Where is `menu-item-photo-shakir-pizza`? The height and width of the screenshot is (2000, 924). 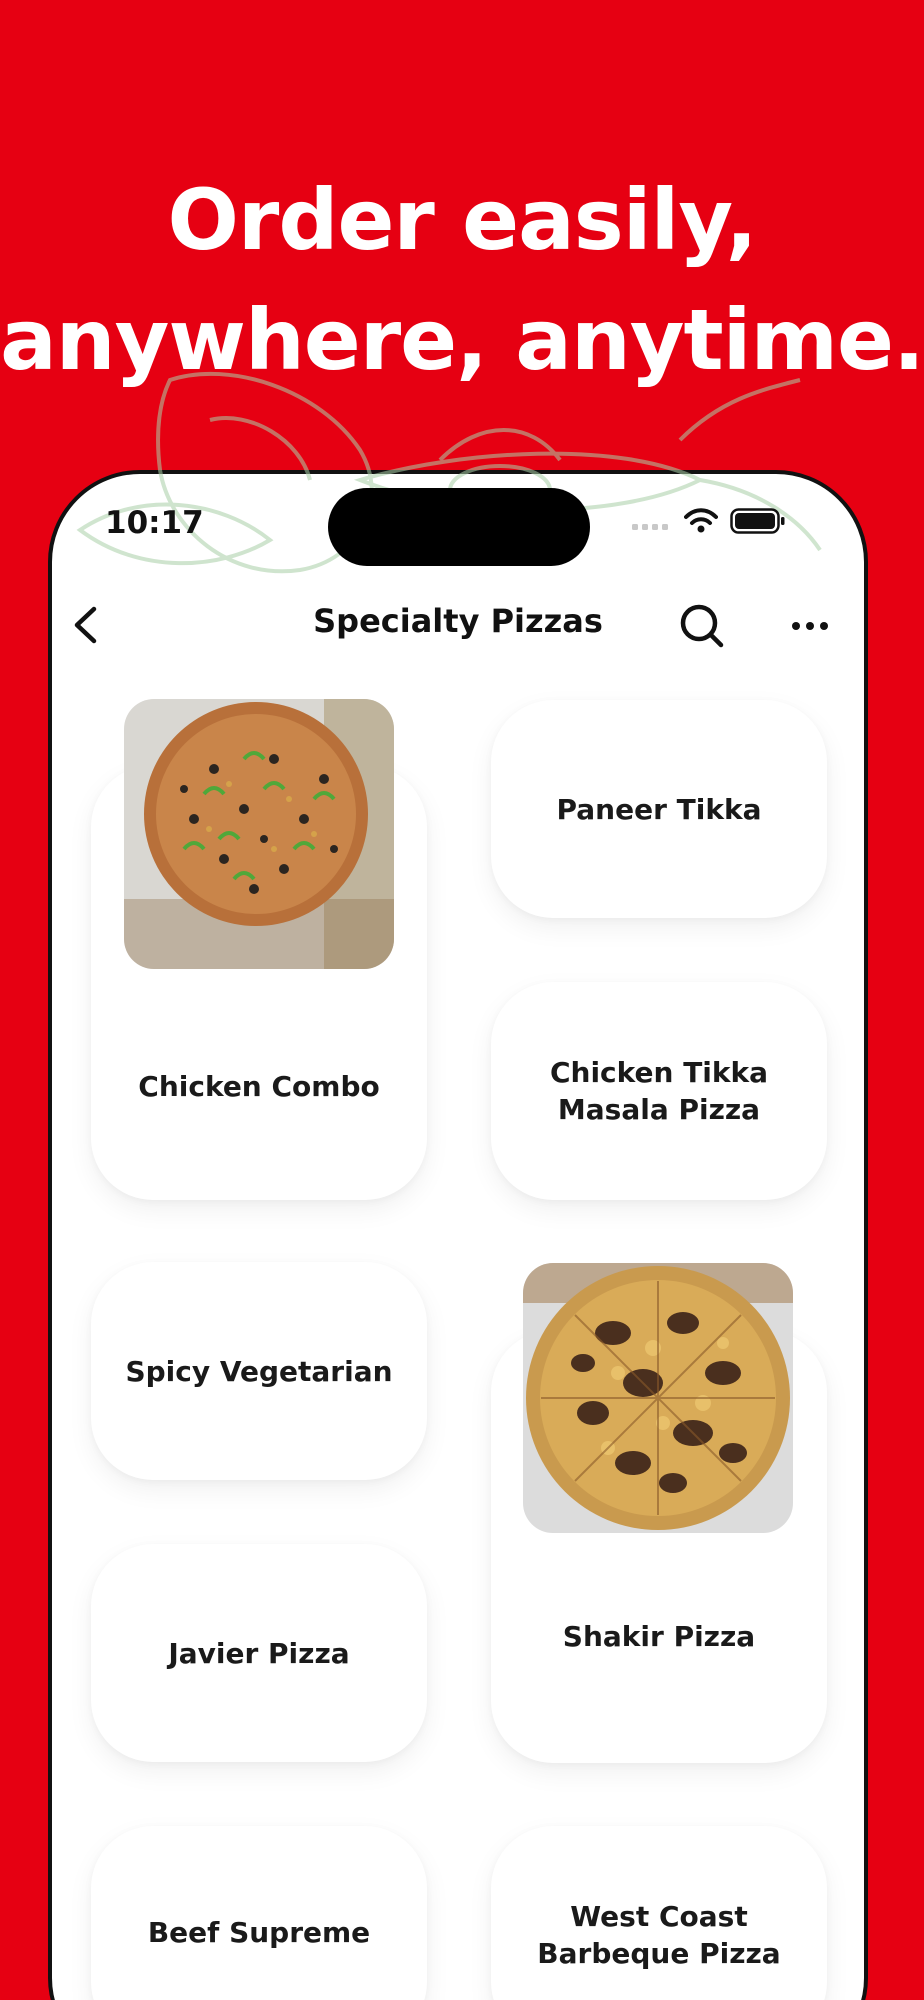 menu-item-photo-shakir-pizza is located at coordinates (658, 1398).